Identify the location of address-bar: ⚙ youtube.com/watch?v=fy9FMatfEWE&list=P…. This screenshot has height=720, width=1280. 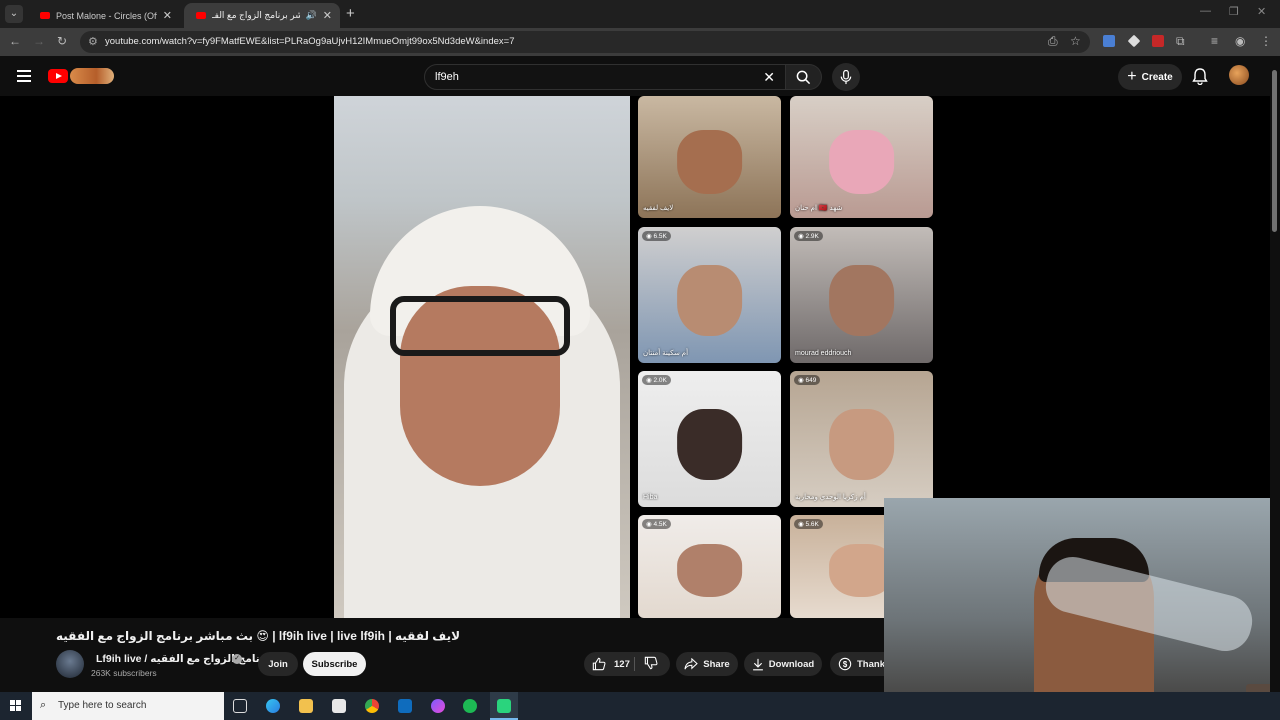
(585, 42).